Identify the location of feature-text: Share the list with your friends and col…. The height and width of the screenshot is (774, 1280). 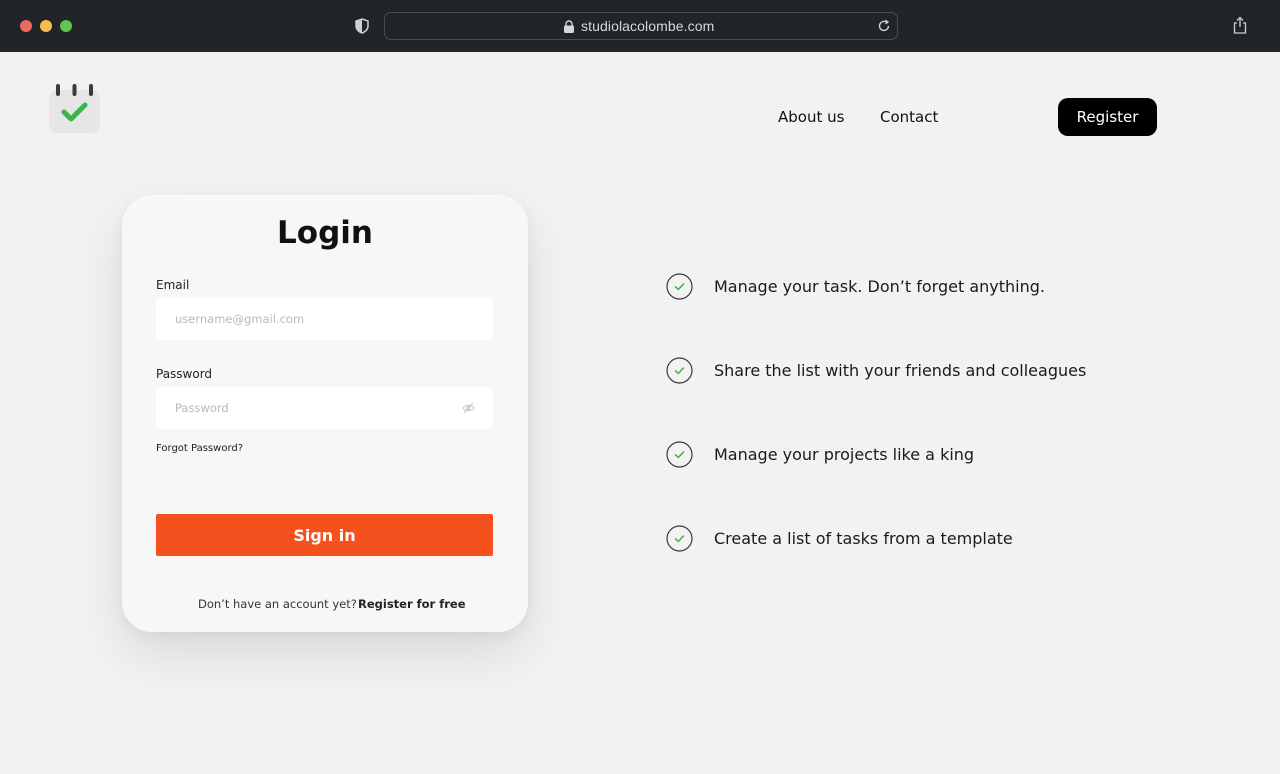
(900, 370).